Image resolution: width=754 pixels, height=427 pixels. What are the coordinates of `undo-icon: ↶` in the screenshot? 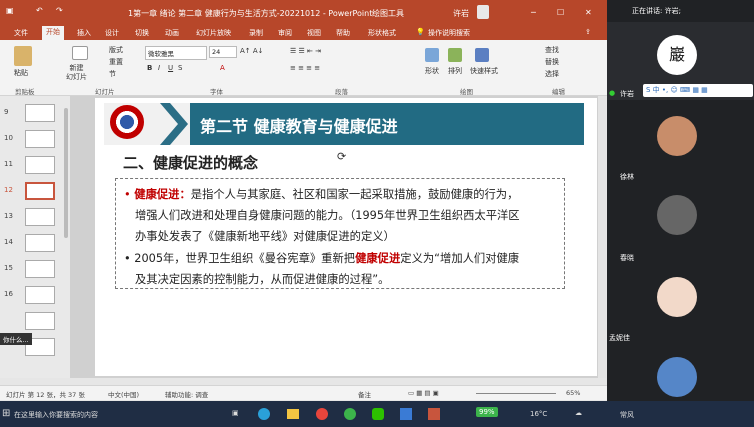 It's located at (39, 10).